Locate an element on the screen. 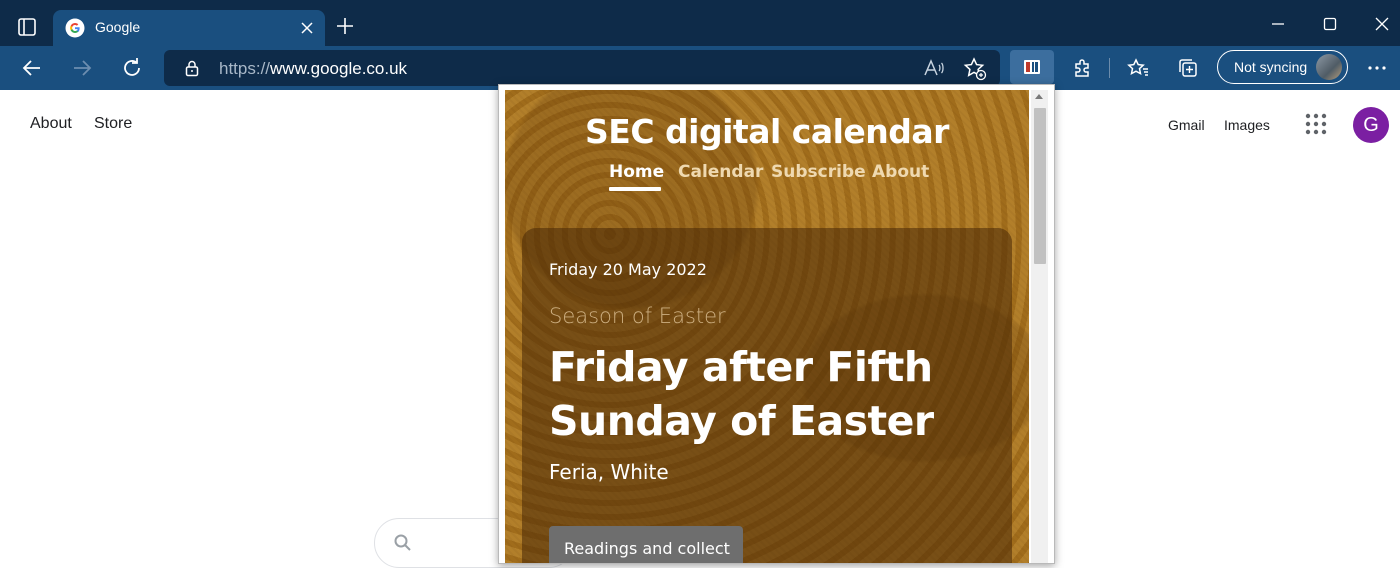  window-close-icon is located at coordinates (1382, 24).